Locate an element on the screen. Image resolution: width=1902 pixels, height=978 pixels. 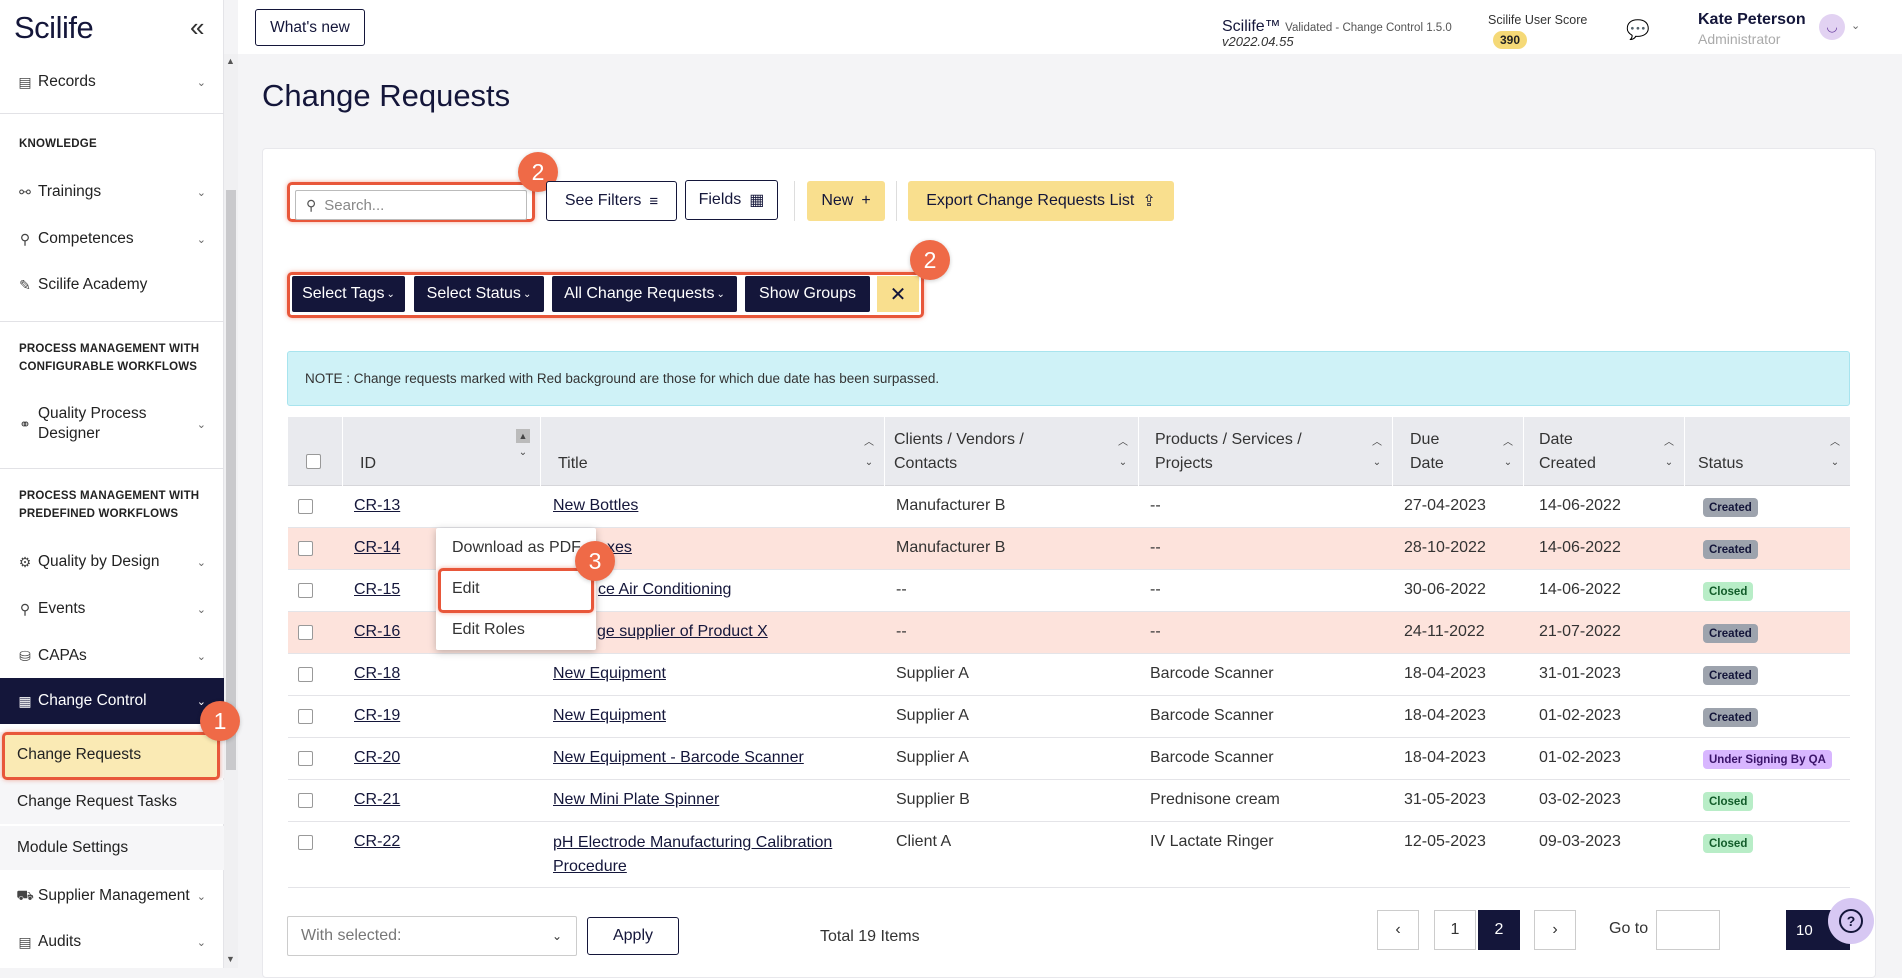
header-id: ID ▲ ⌄ is located at coordinates (442, 451).